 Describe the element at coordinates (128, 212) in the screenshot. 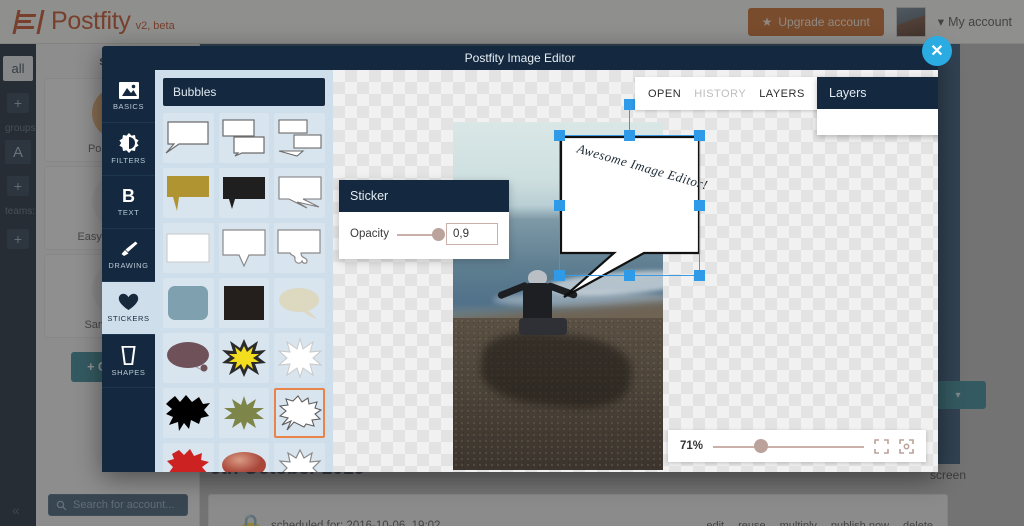

I see `tool-label: TEXT` at that location.